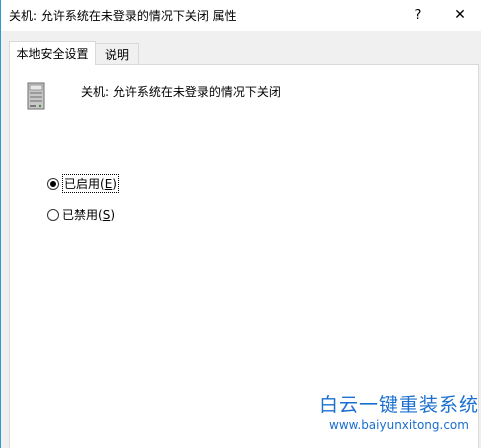 This screenshot has width=481, height=448. I want to click on close-button: ✕, so click(460, 15).